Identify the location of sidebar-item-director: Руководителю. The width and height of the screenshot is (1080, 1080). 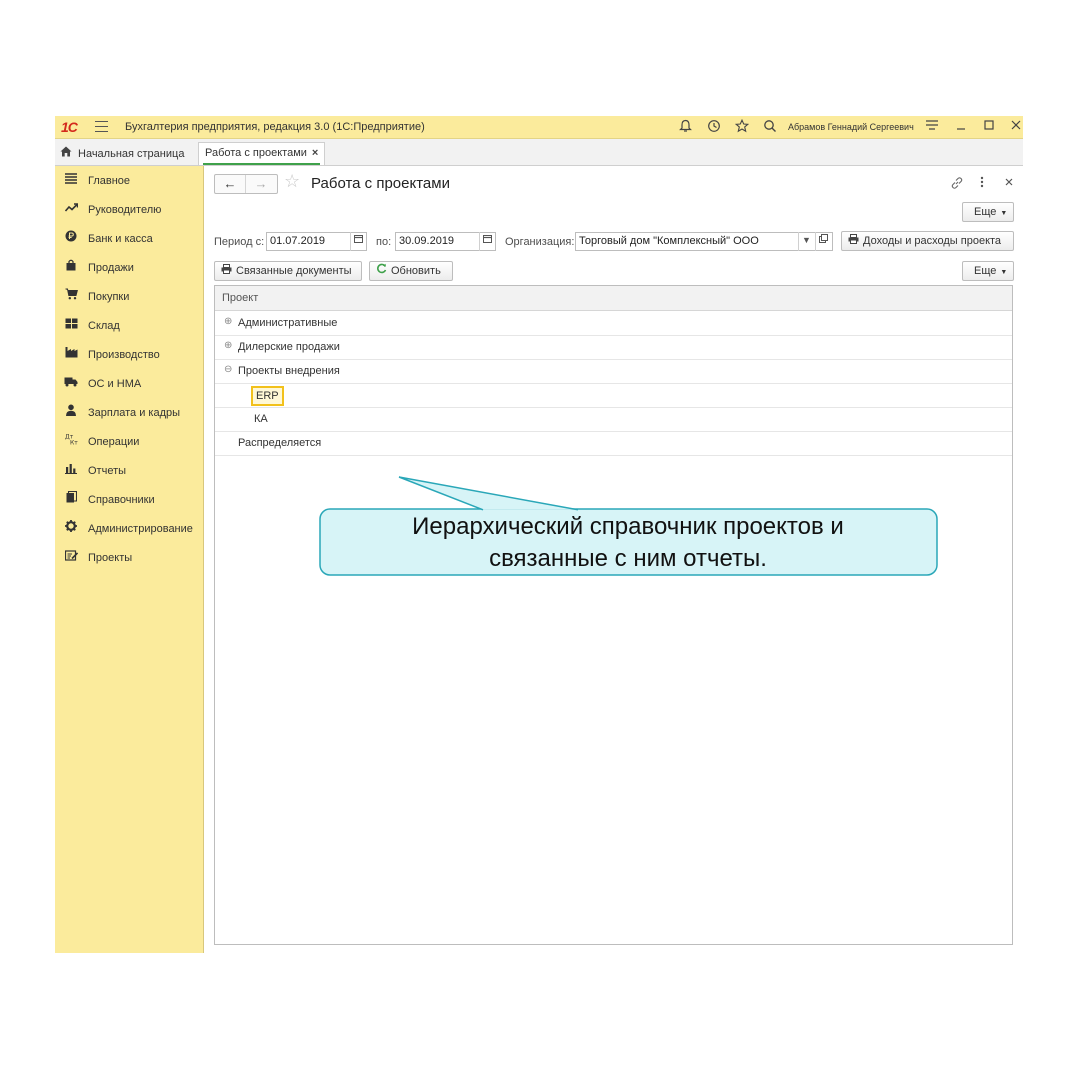
(112, 210).